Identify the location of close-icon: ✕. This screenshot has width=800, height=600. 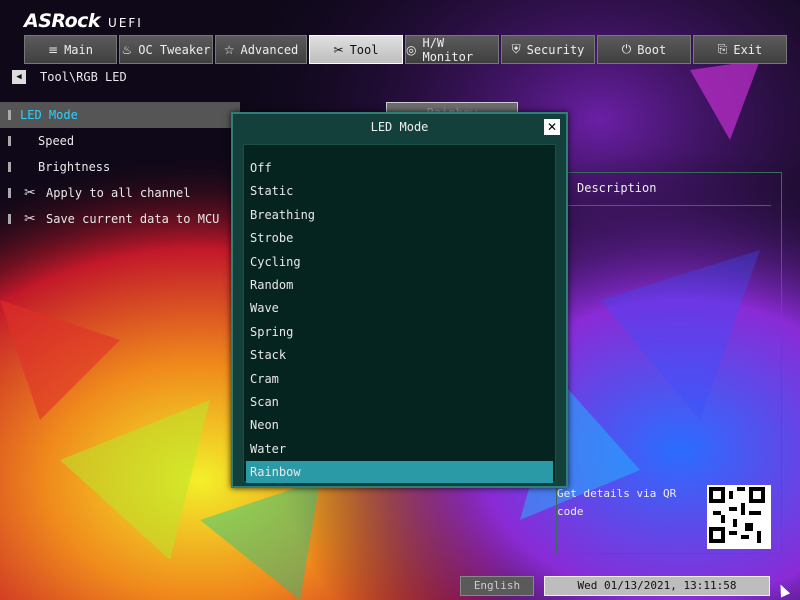
(552, 127).